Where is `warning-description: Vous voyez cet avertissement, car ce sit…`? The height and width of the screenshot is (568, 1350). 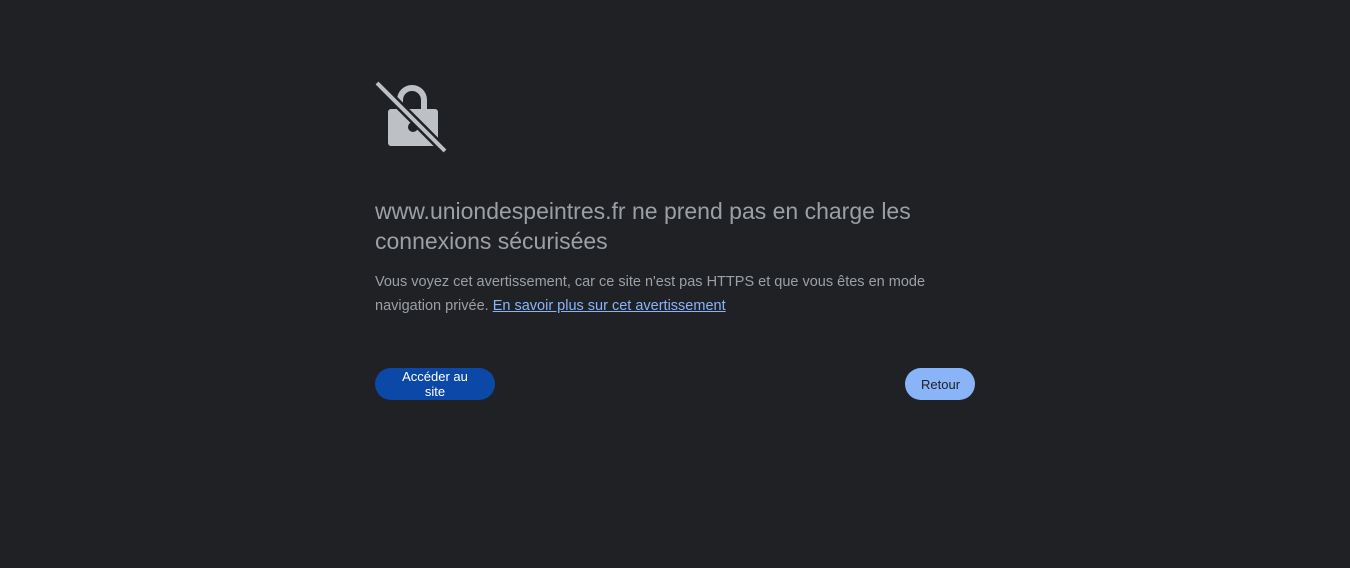 warning-description: Vous voyez cet avertissement, car ce sit… is located at coordinates (675, 294).